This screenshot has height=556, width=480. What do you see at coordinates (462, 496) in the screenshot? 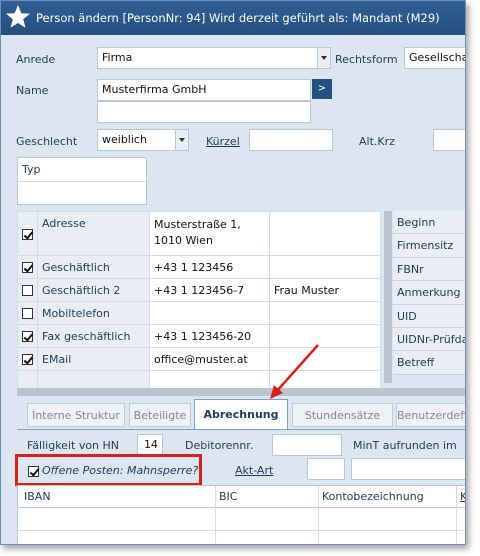
I see `column-header-k: K` at bounding box center [462, 496].